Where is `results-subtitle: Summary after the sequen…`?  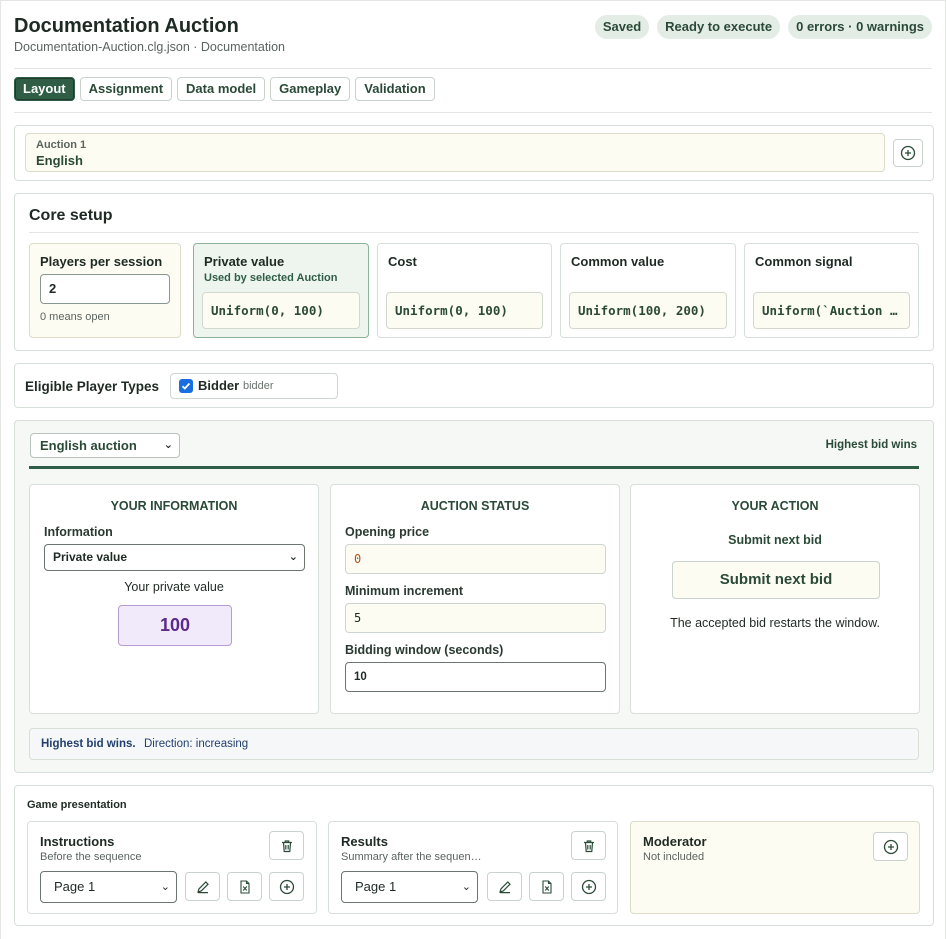 results-subtitle: Summary after the sequen… is located at coordinates (411, 857).